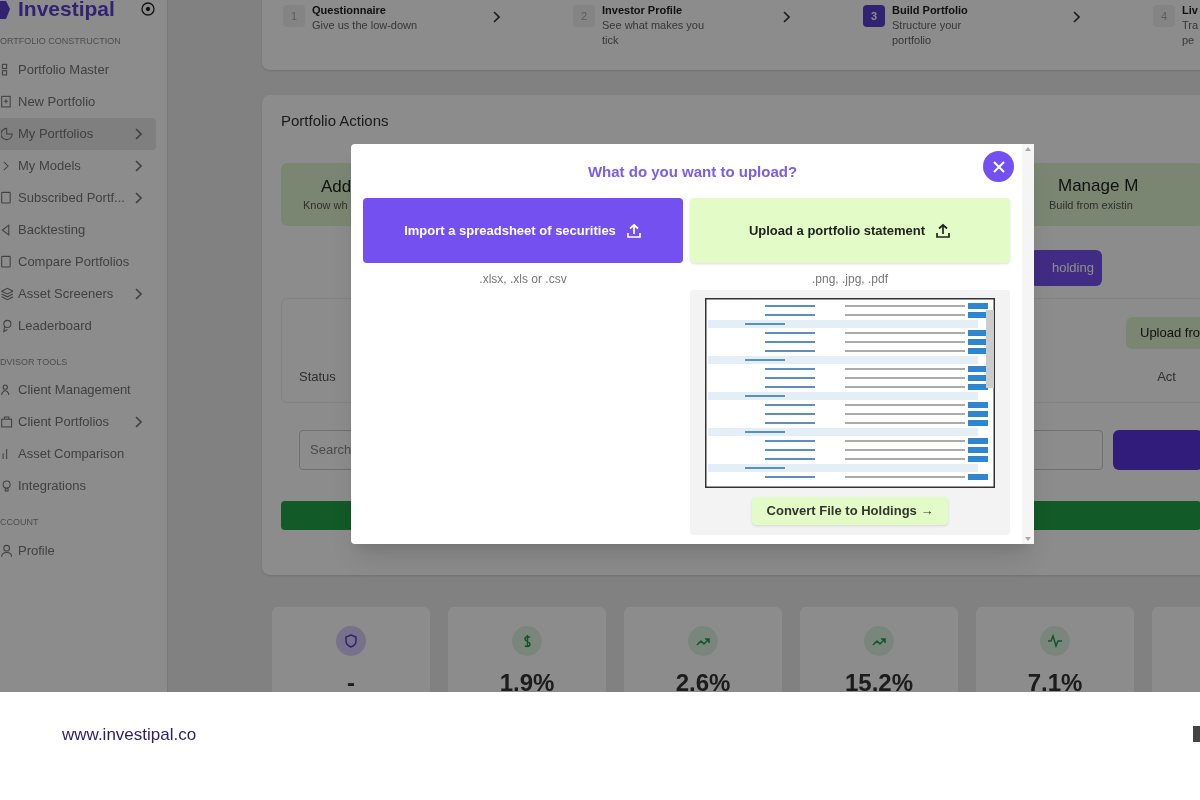  Describe the element at coordinates (1008, 37) in the screenshot. I see `step-item: 3 Build Portfolio Structure your portfolio` at that location.